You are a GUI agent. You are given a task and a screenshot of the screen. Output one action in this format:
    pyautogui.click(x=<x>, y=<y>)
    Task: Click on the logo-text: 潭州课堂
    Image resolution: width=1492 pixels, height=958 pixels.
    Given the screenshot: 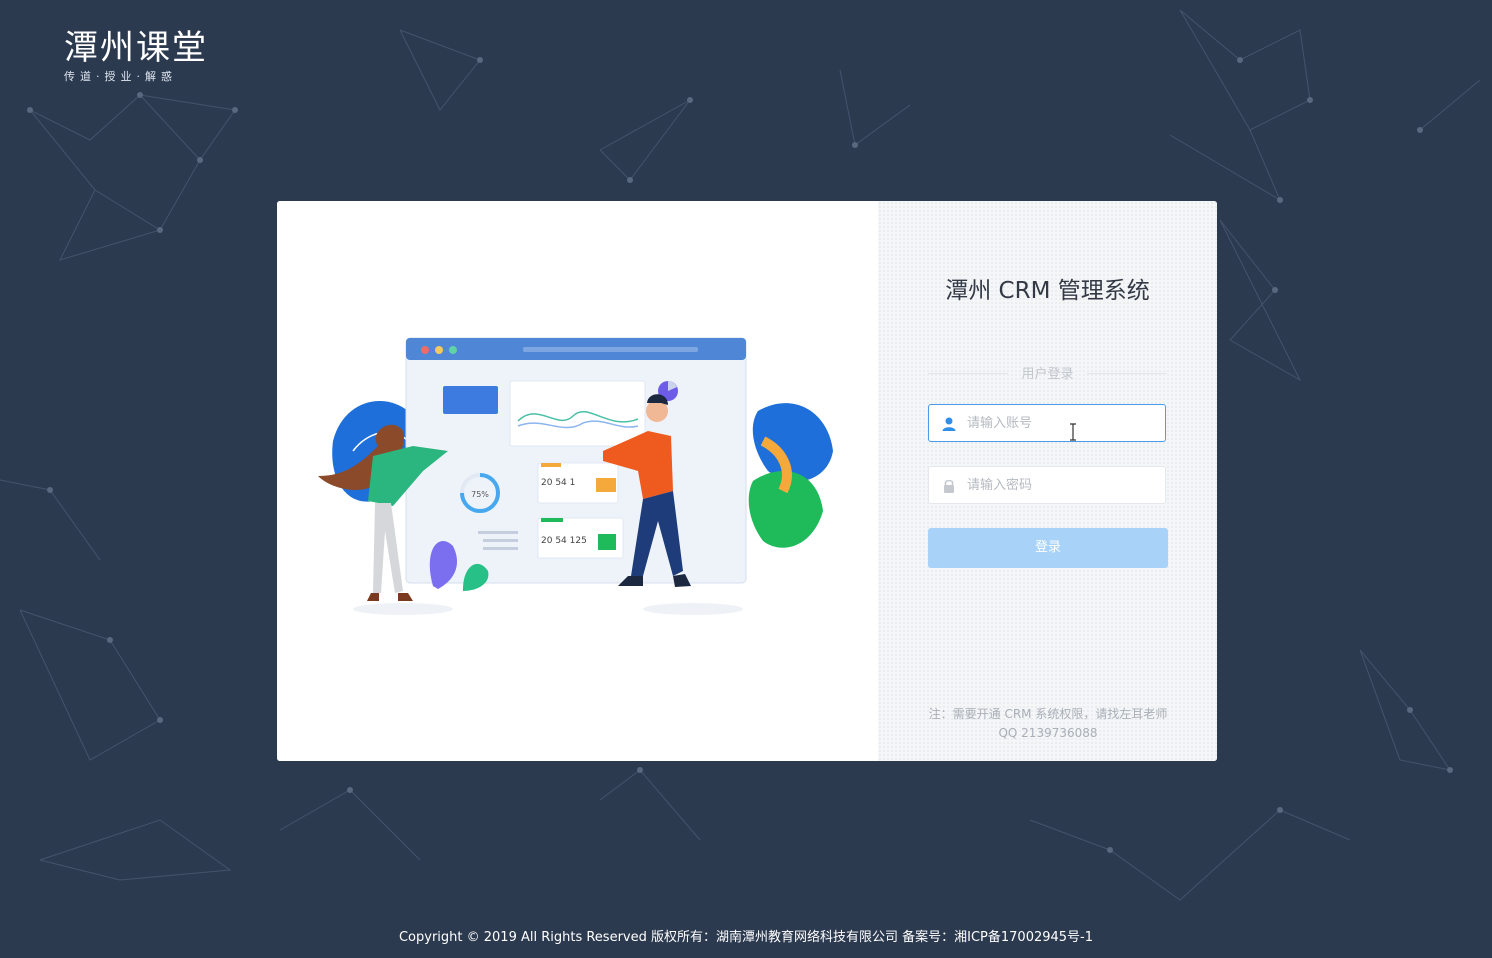 What is the action you would take?
    pyautogui.click(x=136, y=48)
    